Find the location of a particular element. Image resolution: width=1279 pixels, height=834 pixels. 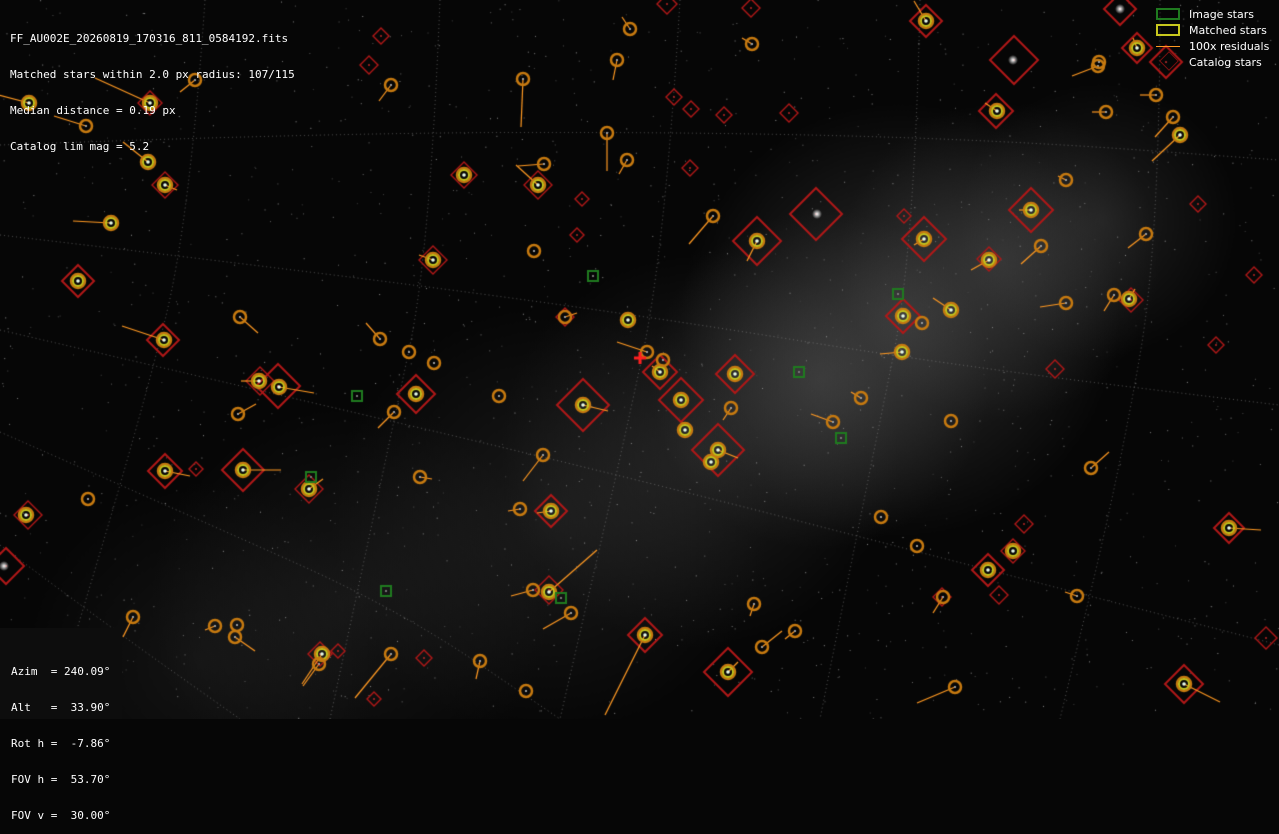

fov-horizontal-text: FOV h = 53.70° is located at coordinates (61, 779).